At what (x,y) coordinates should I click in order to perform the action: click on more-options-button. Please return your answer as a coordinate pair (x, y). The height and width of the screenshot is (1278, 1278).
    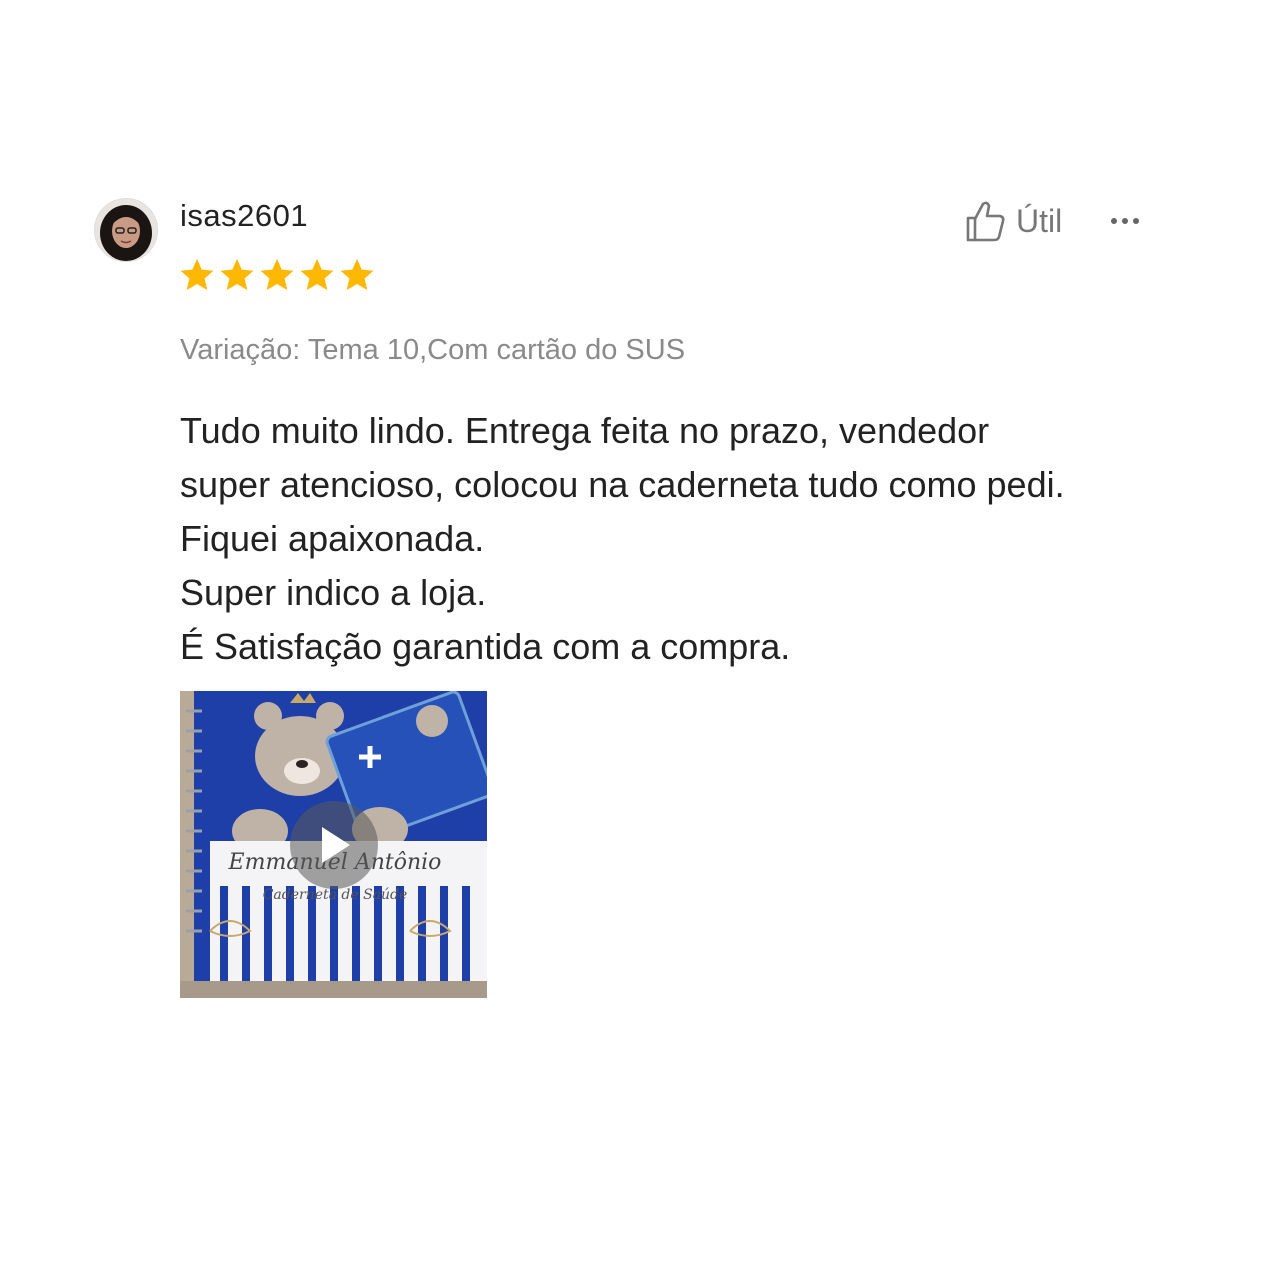
    Looking at the image, I should click on (1125, 221).